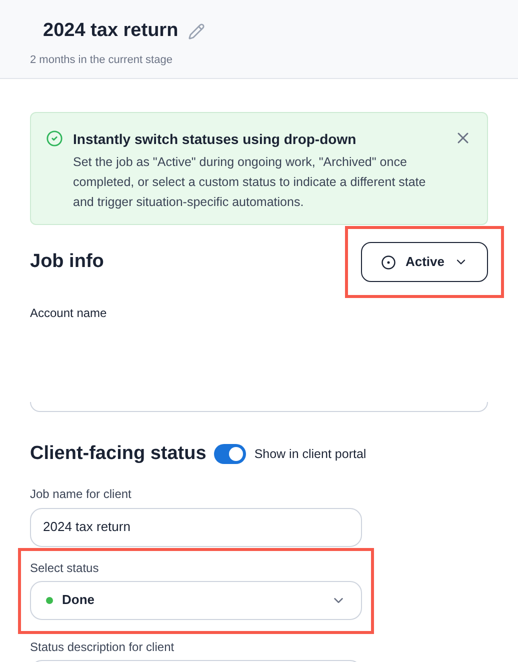  Describe the element at coordinates (54, 138) in the screenshot. I see `check-circle-icon` at that location.